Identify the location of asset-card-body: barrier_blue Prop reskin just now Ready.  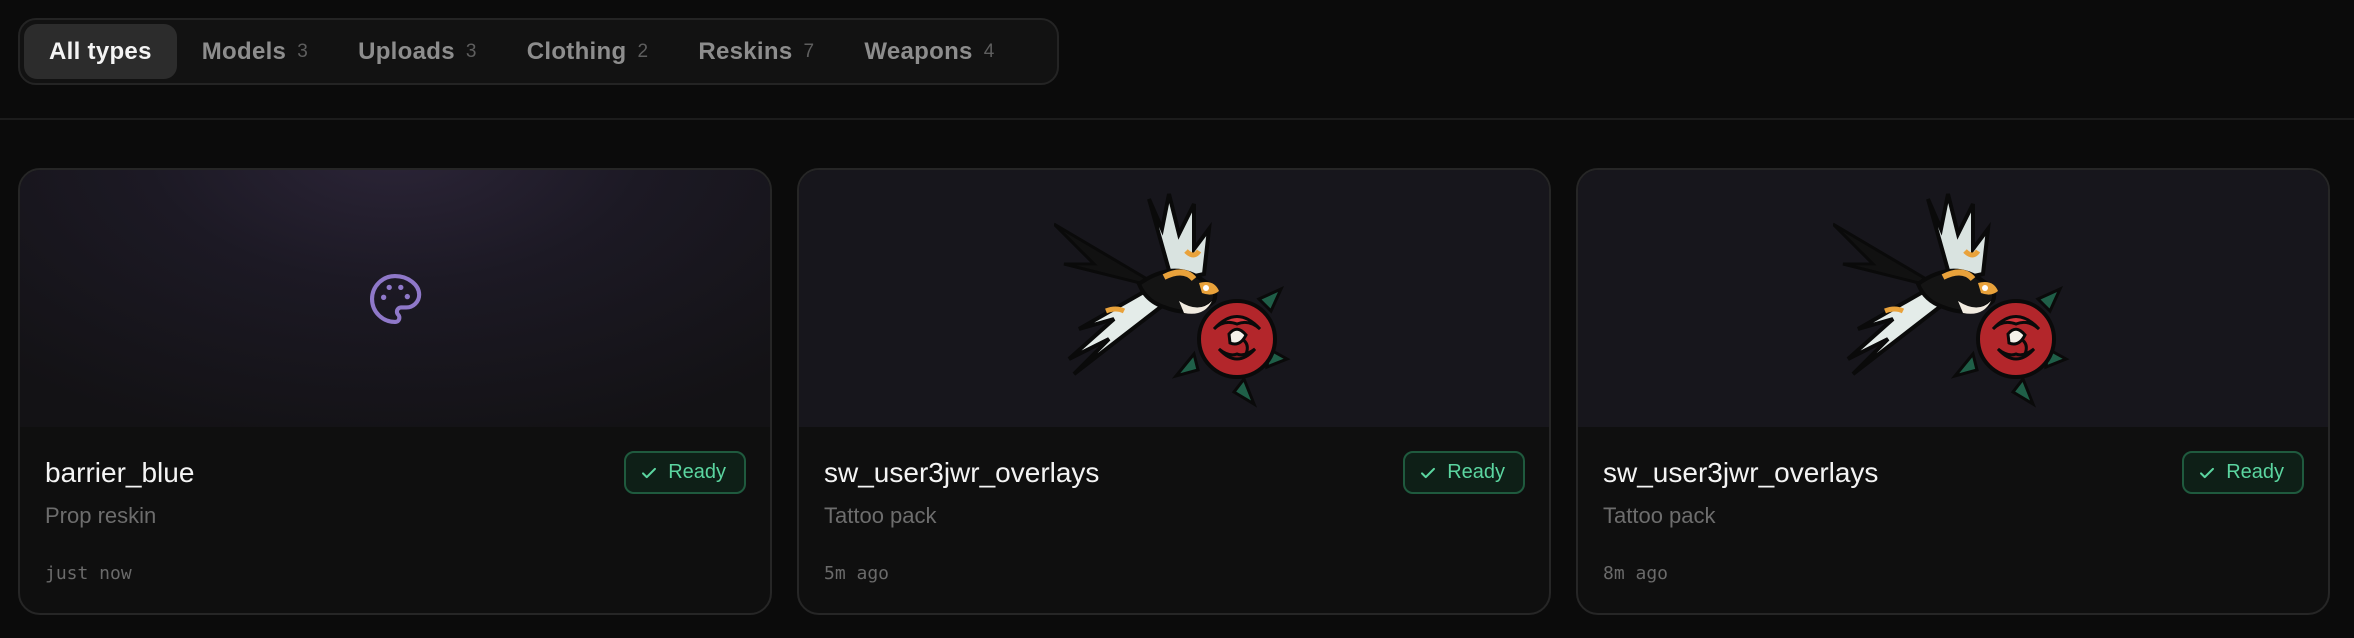
(395, 520).